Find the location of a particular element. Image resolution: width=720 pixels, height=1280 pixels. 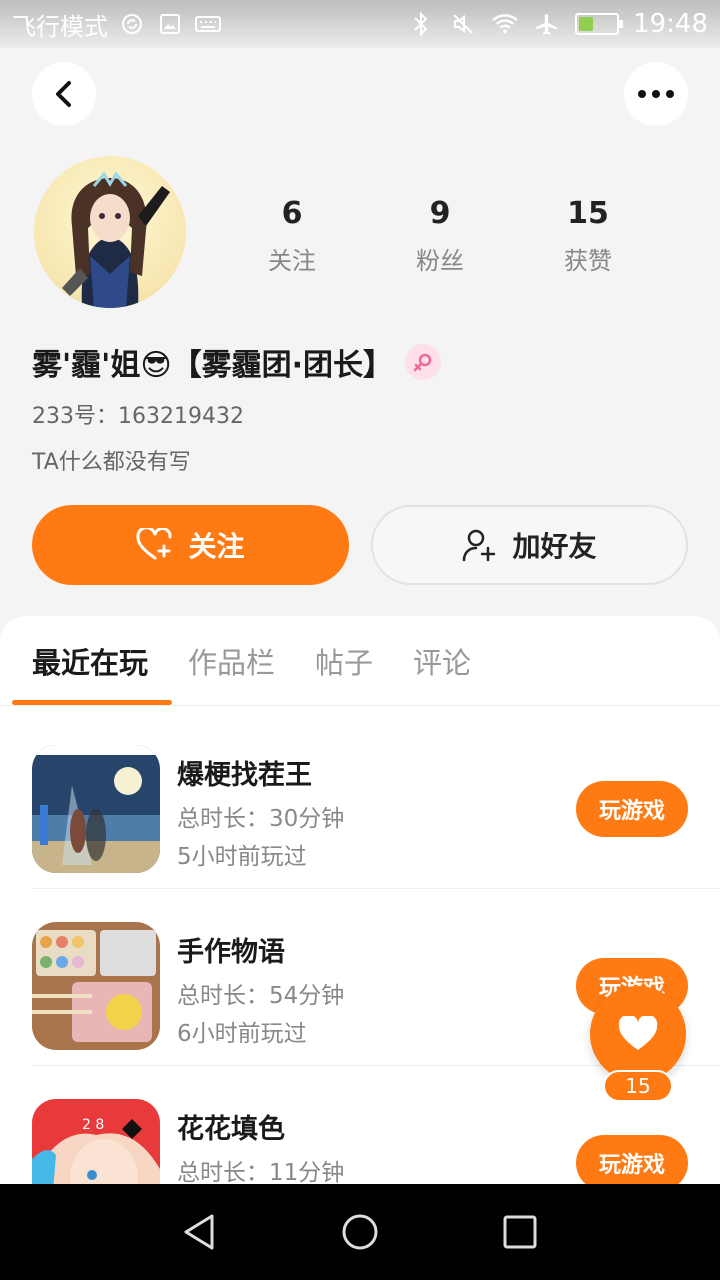

keyboard-icon is located at coordinates (208, 24).